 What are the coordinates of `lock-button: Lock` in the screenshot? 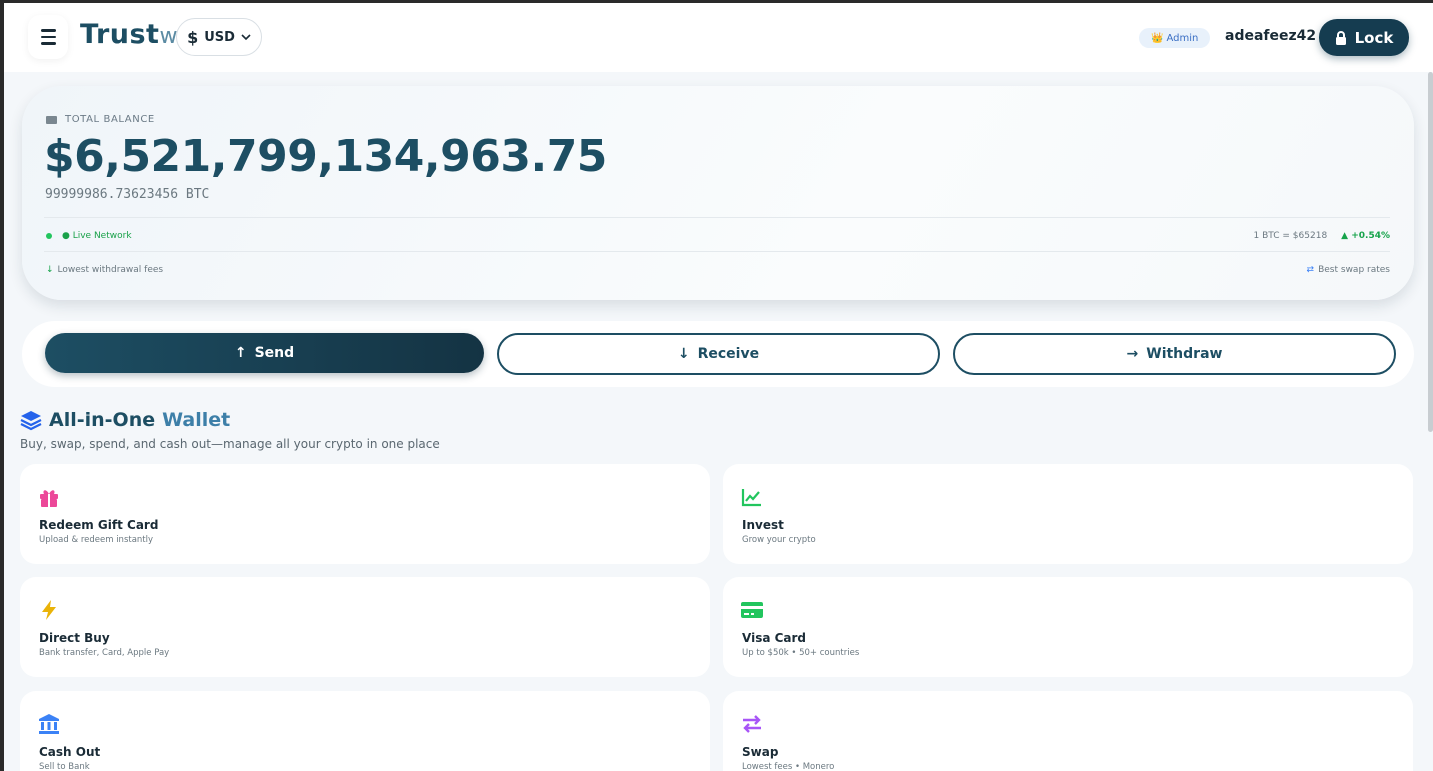 It's located at (1364, 37).